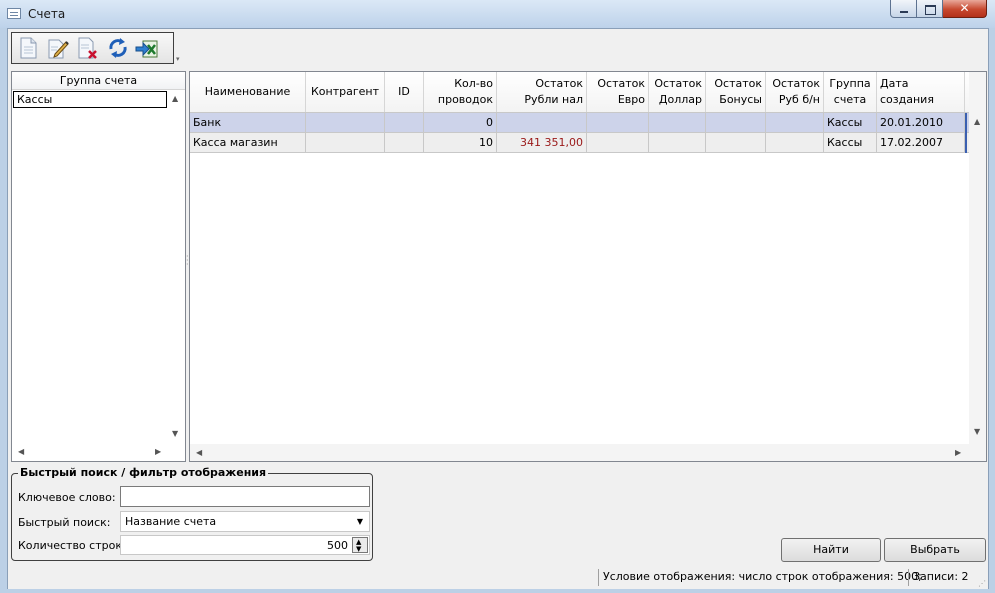 The height and width of the screenshot is (593, 995). Describe the element at coordinates (850, 92) in the screenshot. I see `column-header-group: Группа счета` at that location.